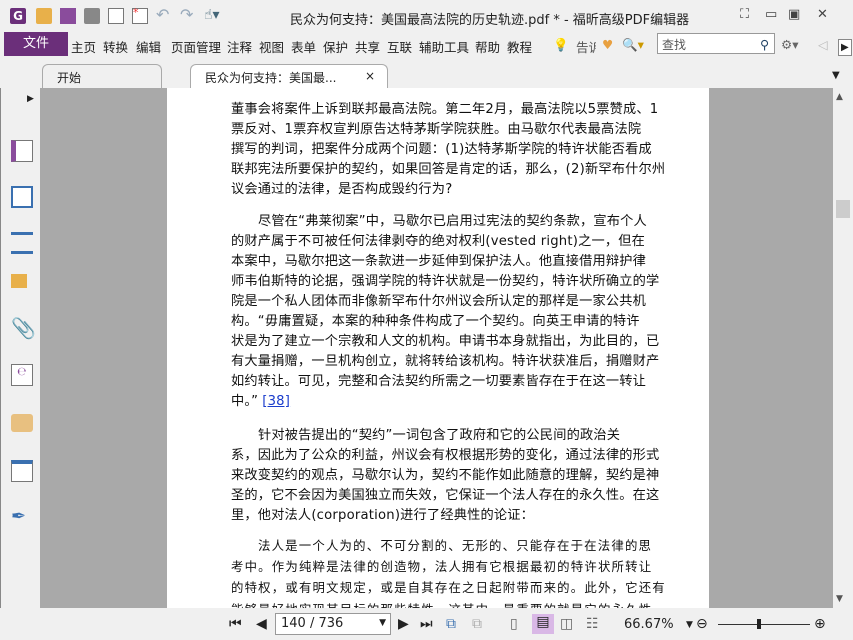  What do you see at coordinates (20, 348) in the screenshot?
I see `navigation-sidebar: ▶ 📎 ℮ ✒` at bounding box center [20, 348].